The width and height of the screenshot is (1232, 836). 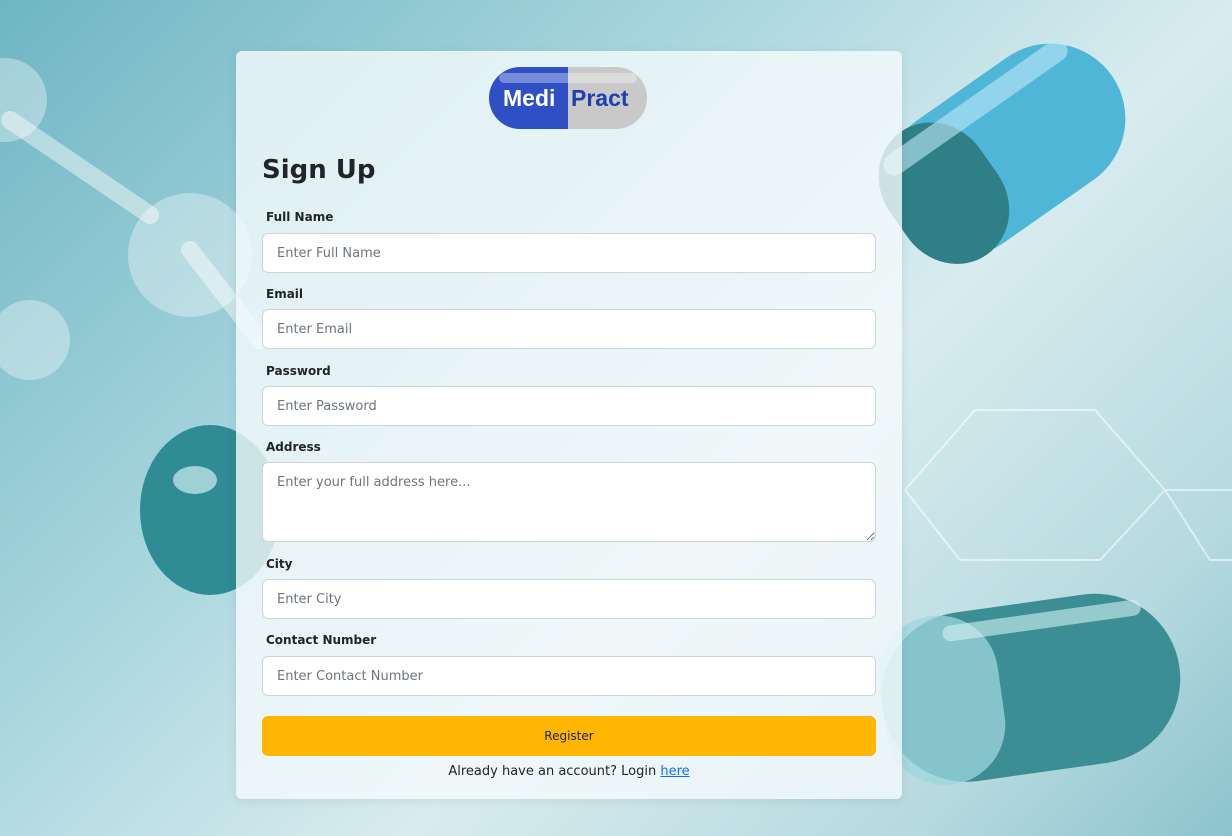 What do you see at coordinates (569, 329) in the screenshot?
I see `email-input` at bounding box center [569, 329].